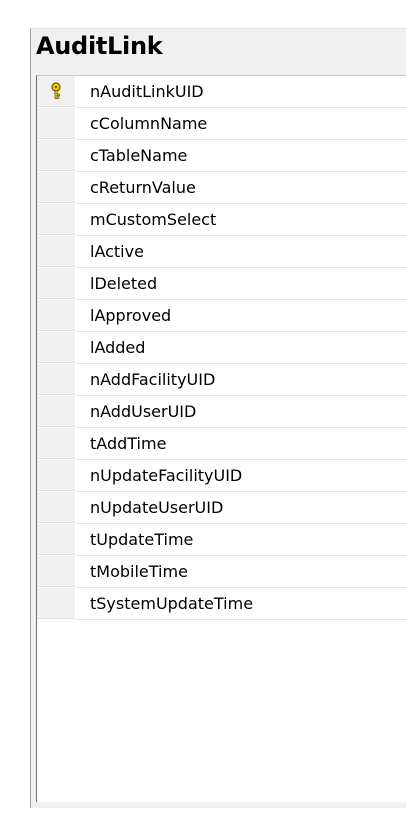  Describe the element at coordinates (153, 379) in the screenshot. I see `column-name: nAddFacilityUID` at that location.